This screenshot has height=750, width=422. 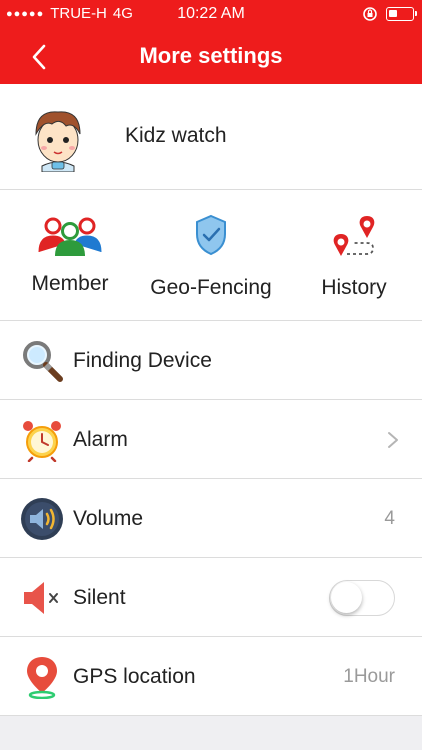 What do you see at coordinates (211, 597) in the screenshot?
I see `silent-row: Silent` at bounding box center [211, 597].